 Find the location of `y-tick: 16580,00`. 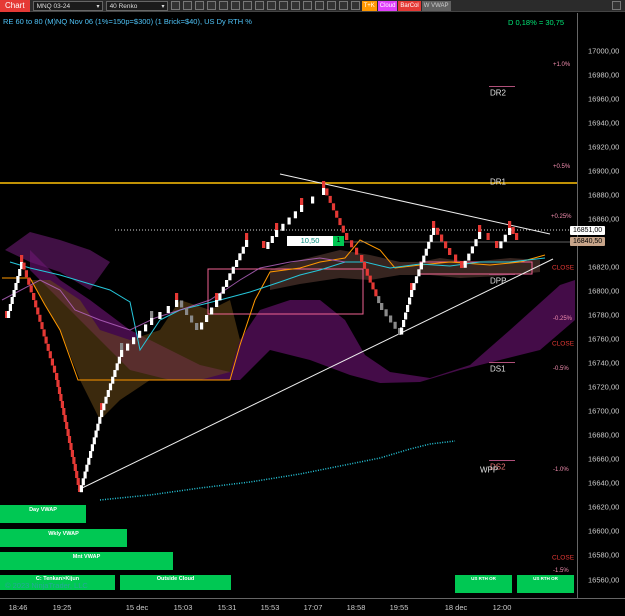

y-tick: 16580,00 is located at coordinates (604, 555).